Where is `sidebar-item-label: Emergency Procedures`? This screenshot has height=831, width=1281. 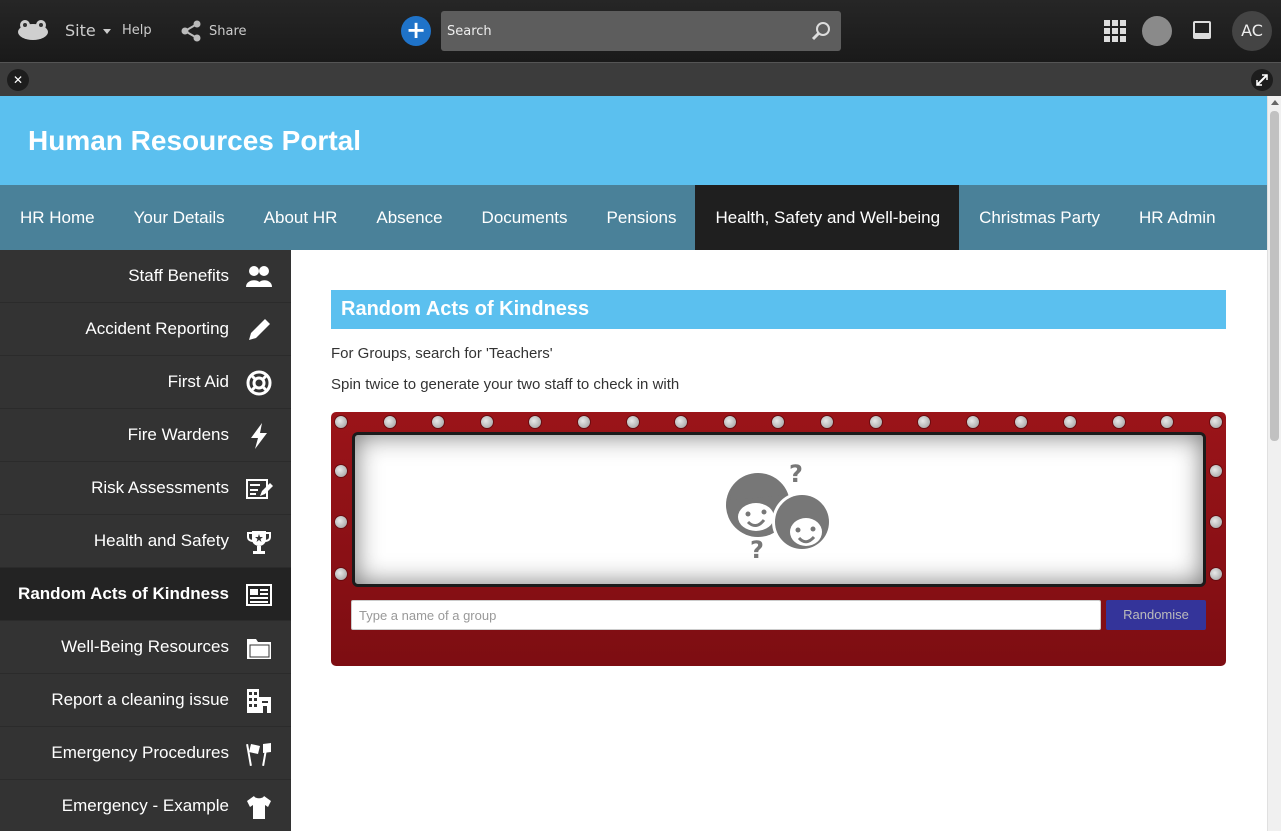
sidebar-item-label: Emergency Procedures is located at coordinates (140, 752).